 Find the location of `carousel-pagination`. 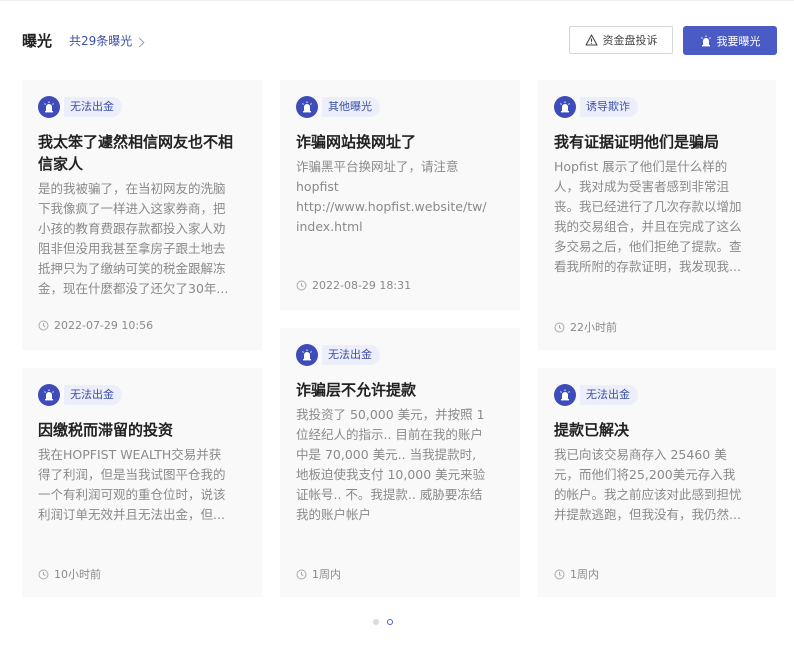

carousel-pagination is located at coordinates (387, 622).